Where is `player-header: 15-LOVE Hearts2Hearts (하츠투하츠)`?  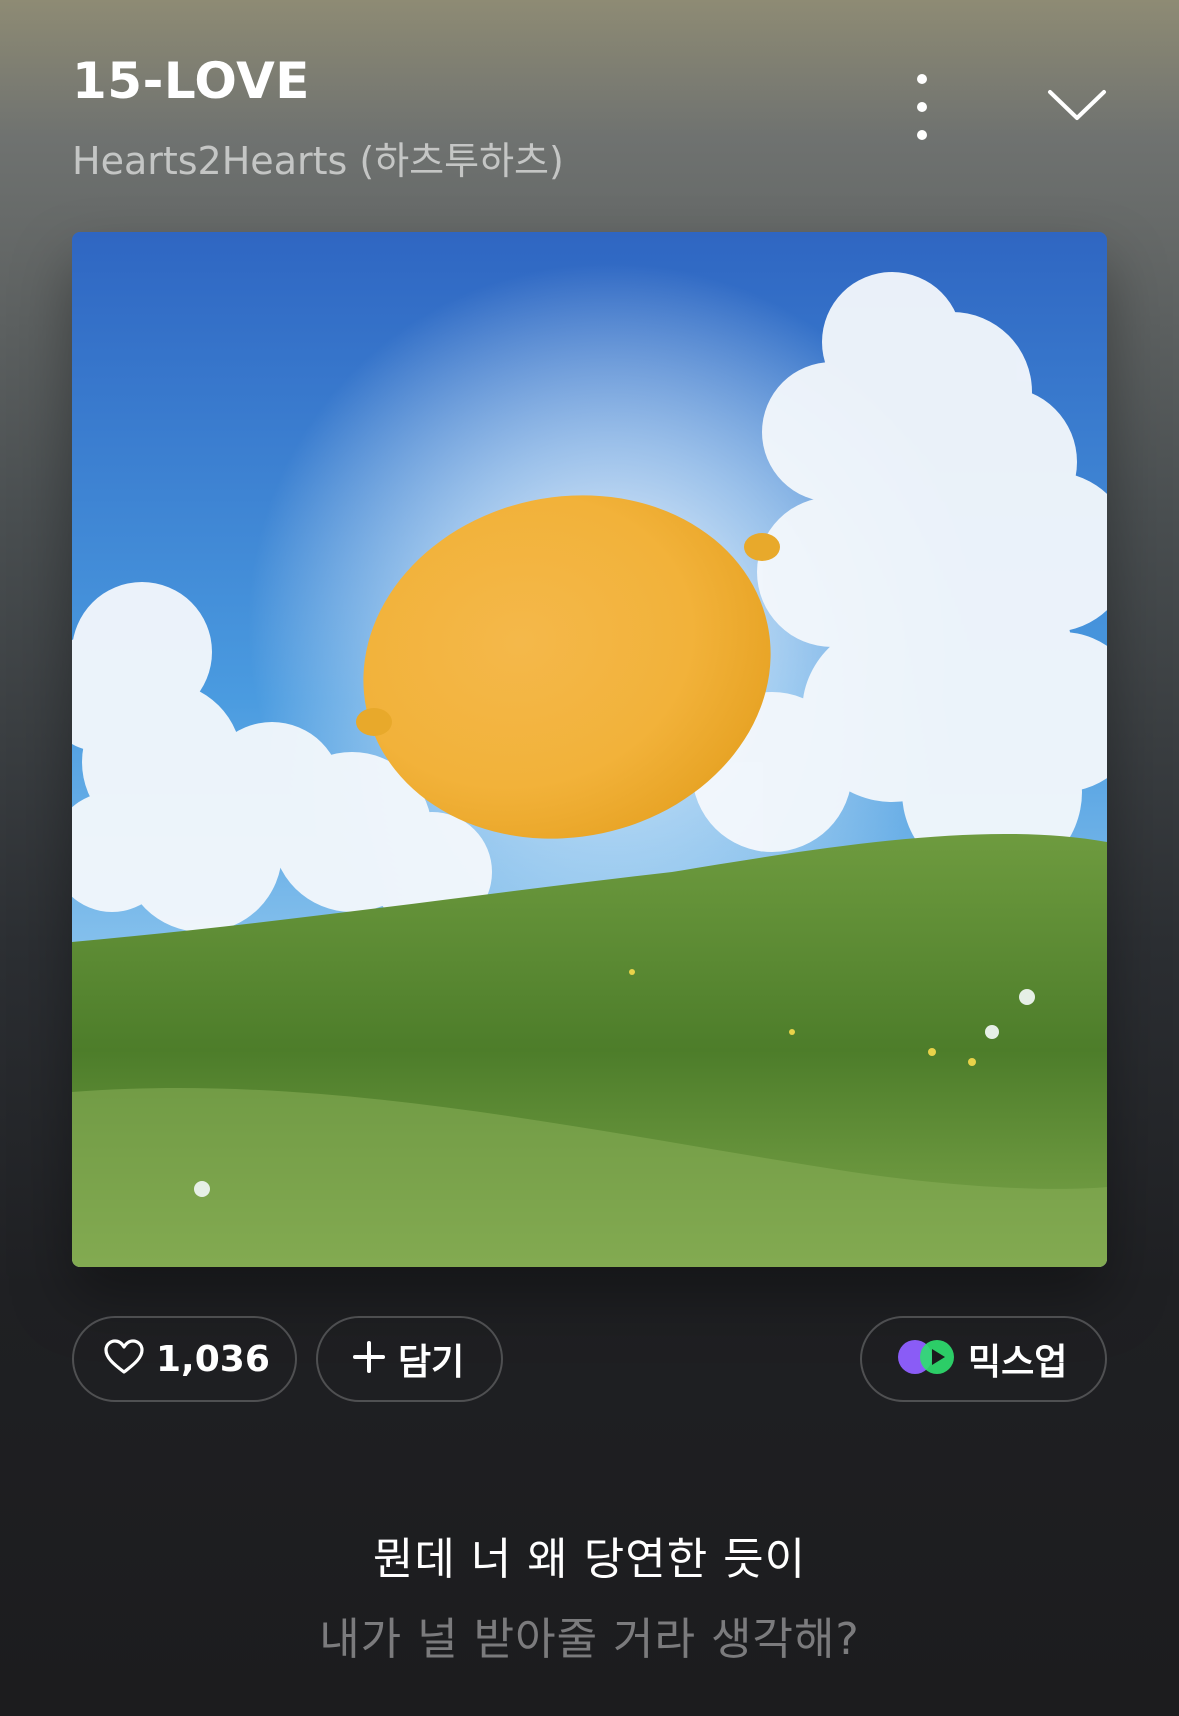
player-header: 15-LOVE Hearts2Hearts (하츠투하츠) is located at coordinates (592, 118).